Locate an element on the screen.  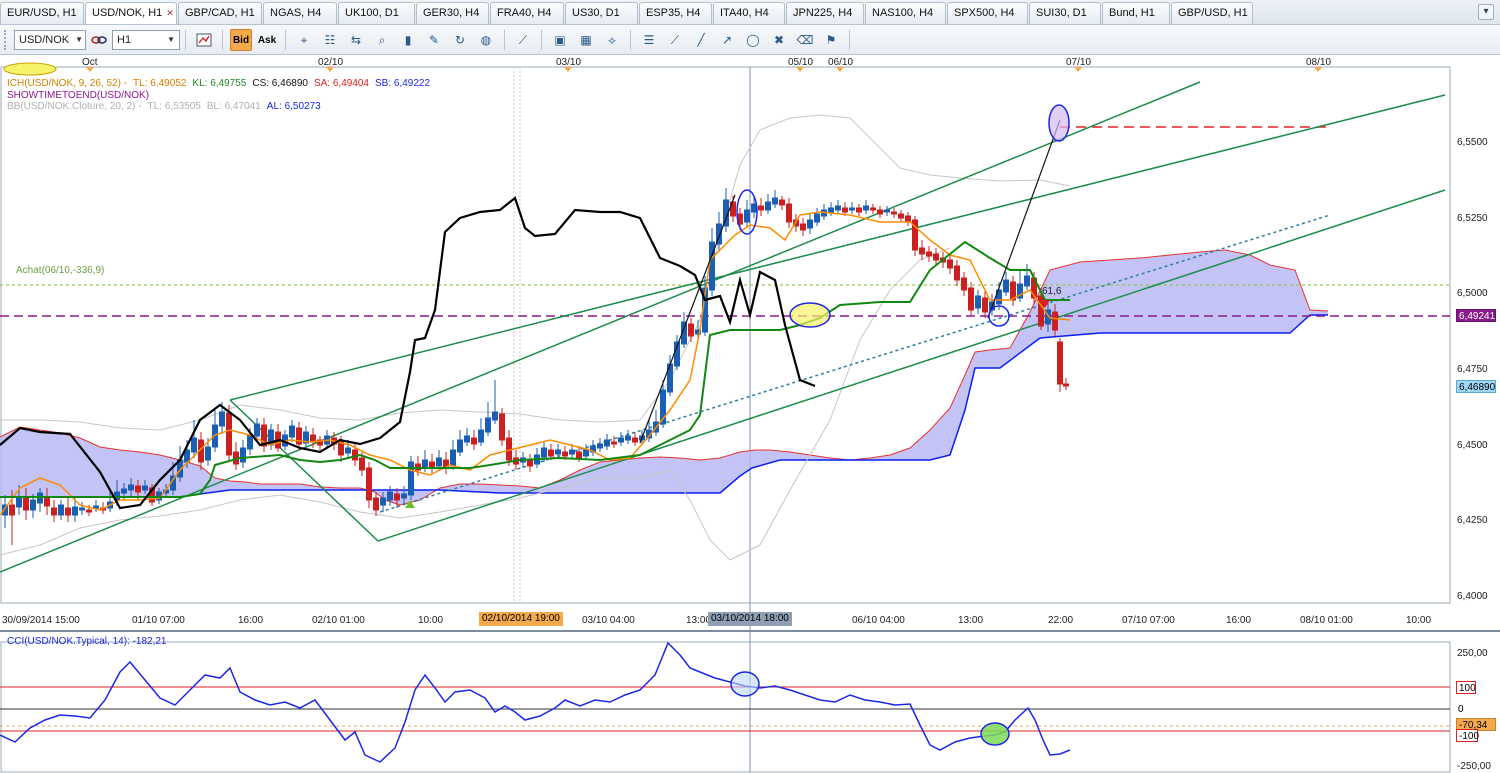
draw-tools-icon: ⟡ is located at coordinates (612, 40).